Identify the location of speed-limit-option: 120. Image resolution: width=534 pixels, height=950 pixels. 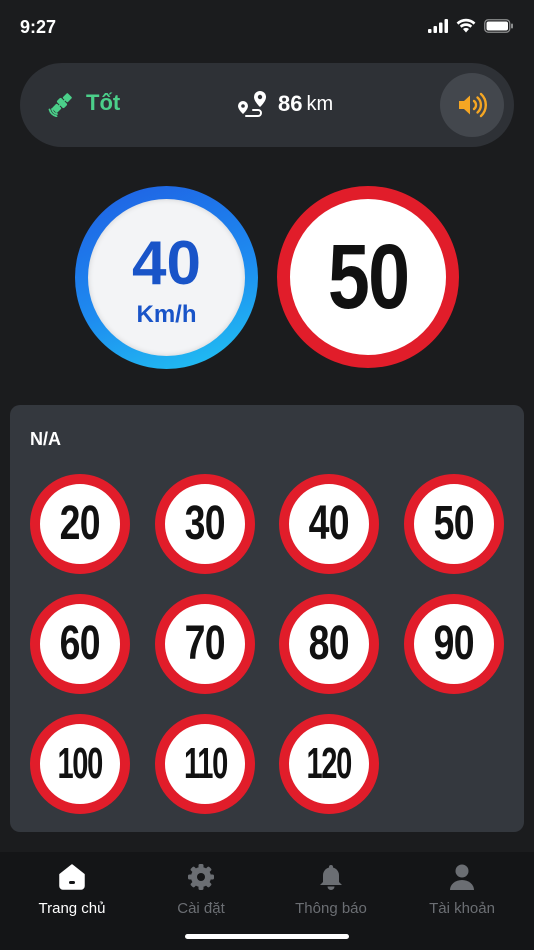
(329, 764).